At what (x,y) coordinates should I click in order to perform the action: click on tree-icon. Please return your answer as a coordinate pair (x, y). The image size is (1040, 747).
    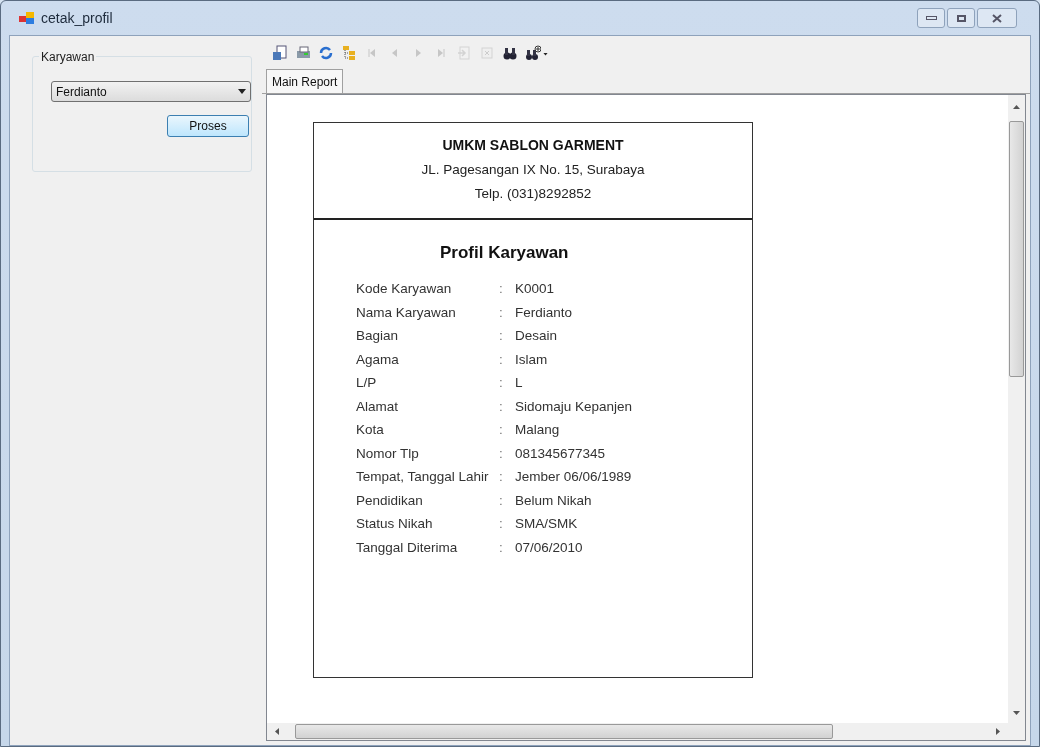
    Looking at the image, I should click on (349, 53).